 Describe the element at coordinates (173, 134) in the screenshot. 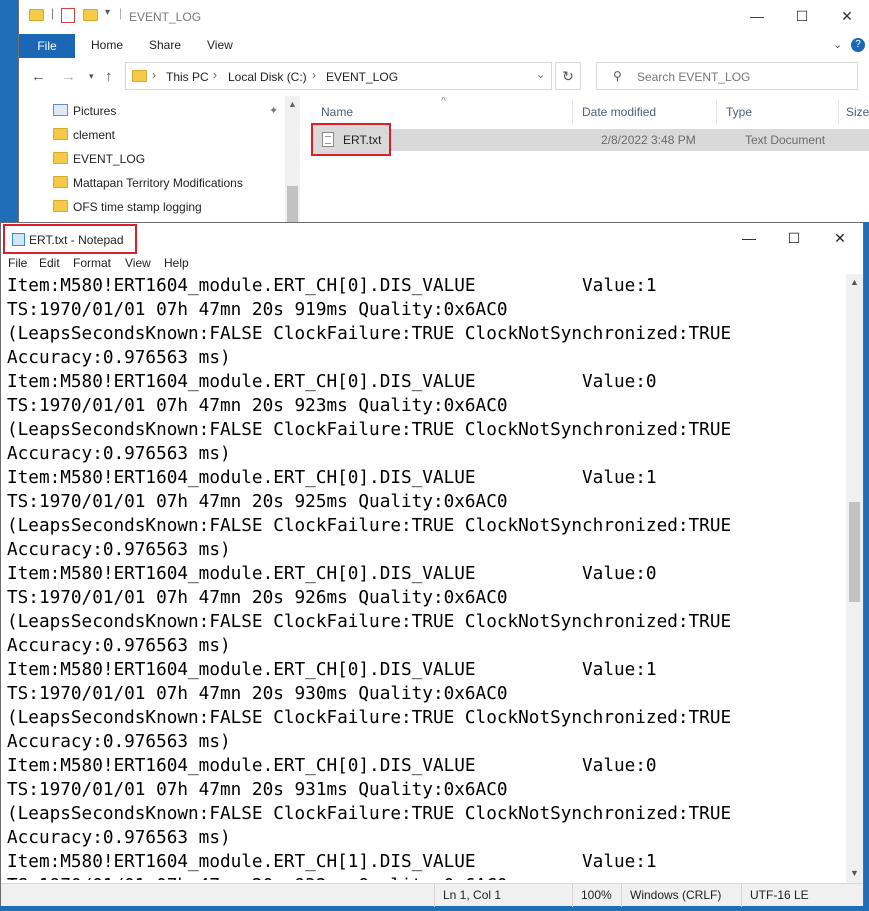

I see `nav-item-clement: clement` at that location.